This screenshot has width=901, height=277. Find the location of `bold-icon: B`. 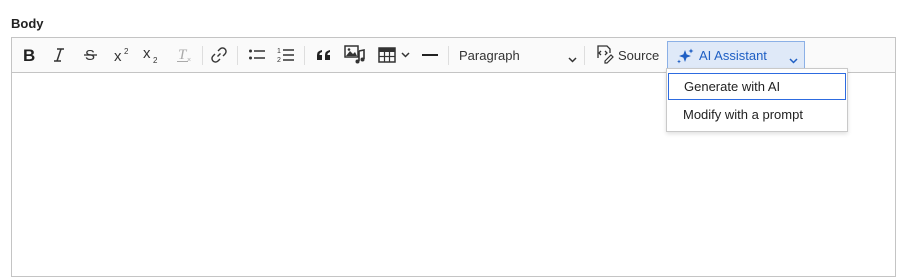

bold-icon: B is located at coordinates (29, 55).